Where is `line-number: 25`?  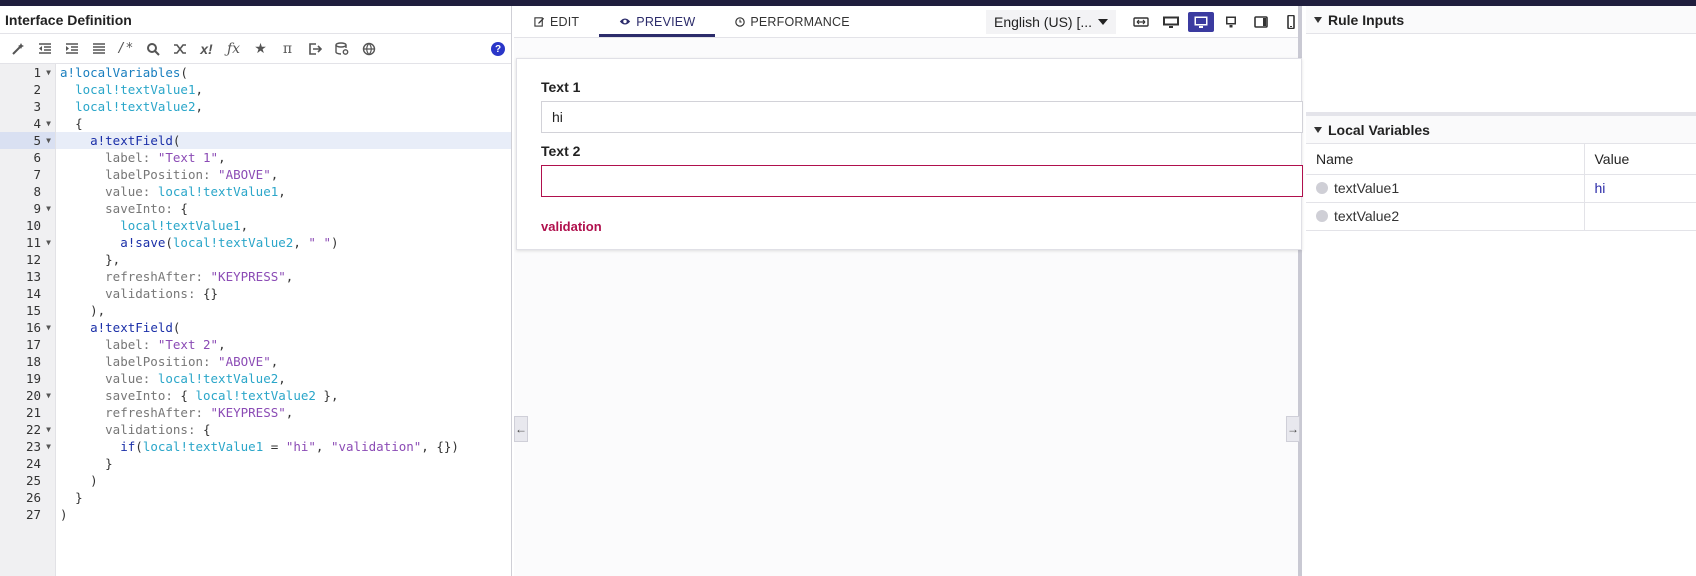
line-number: 25 is located at coordinates (33, 480).